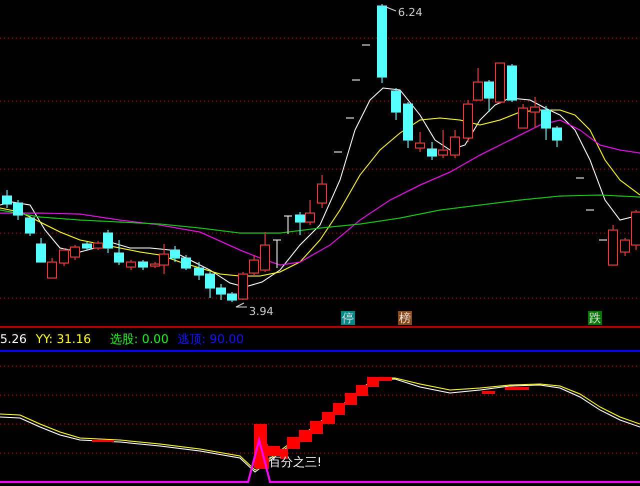  What do you see at coordinates (366, 45) in the screenshot?
I see `price-tick` at bounding box center [366, 45].